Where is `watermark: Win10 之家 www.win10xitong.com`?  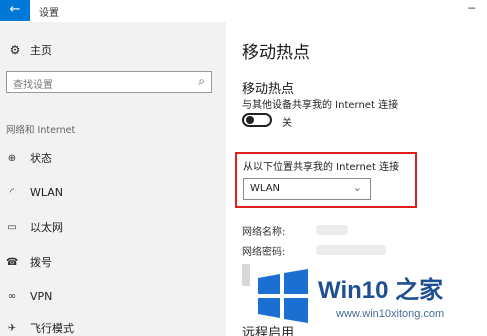 watermark: Win10 之家 www.win10xitong.com is located at coordinates (369, 297).